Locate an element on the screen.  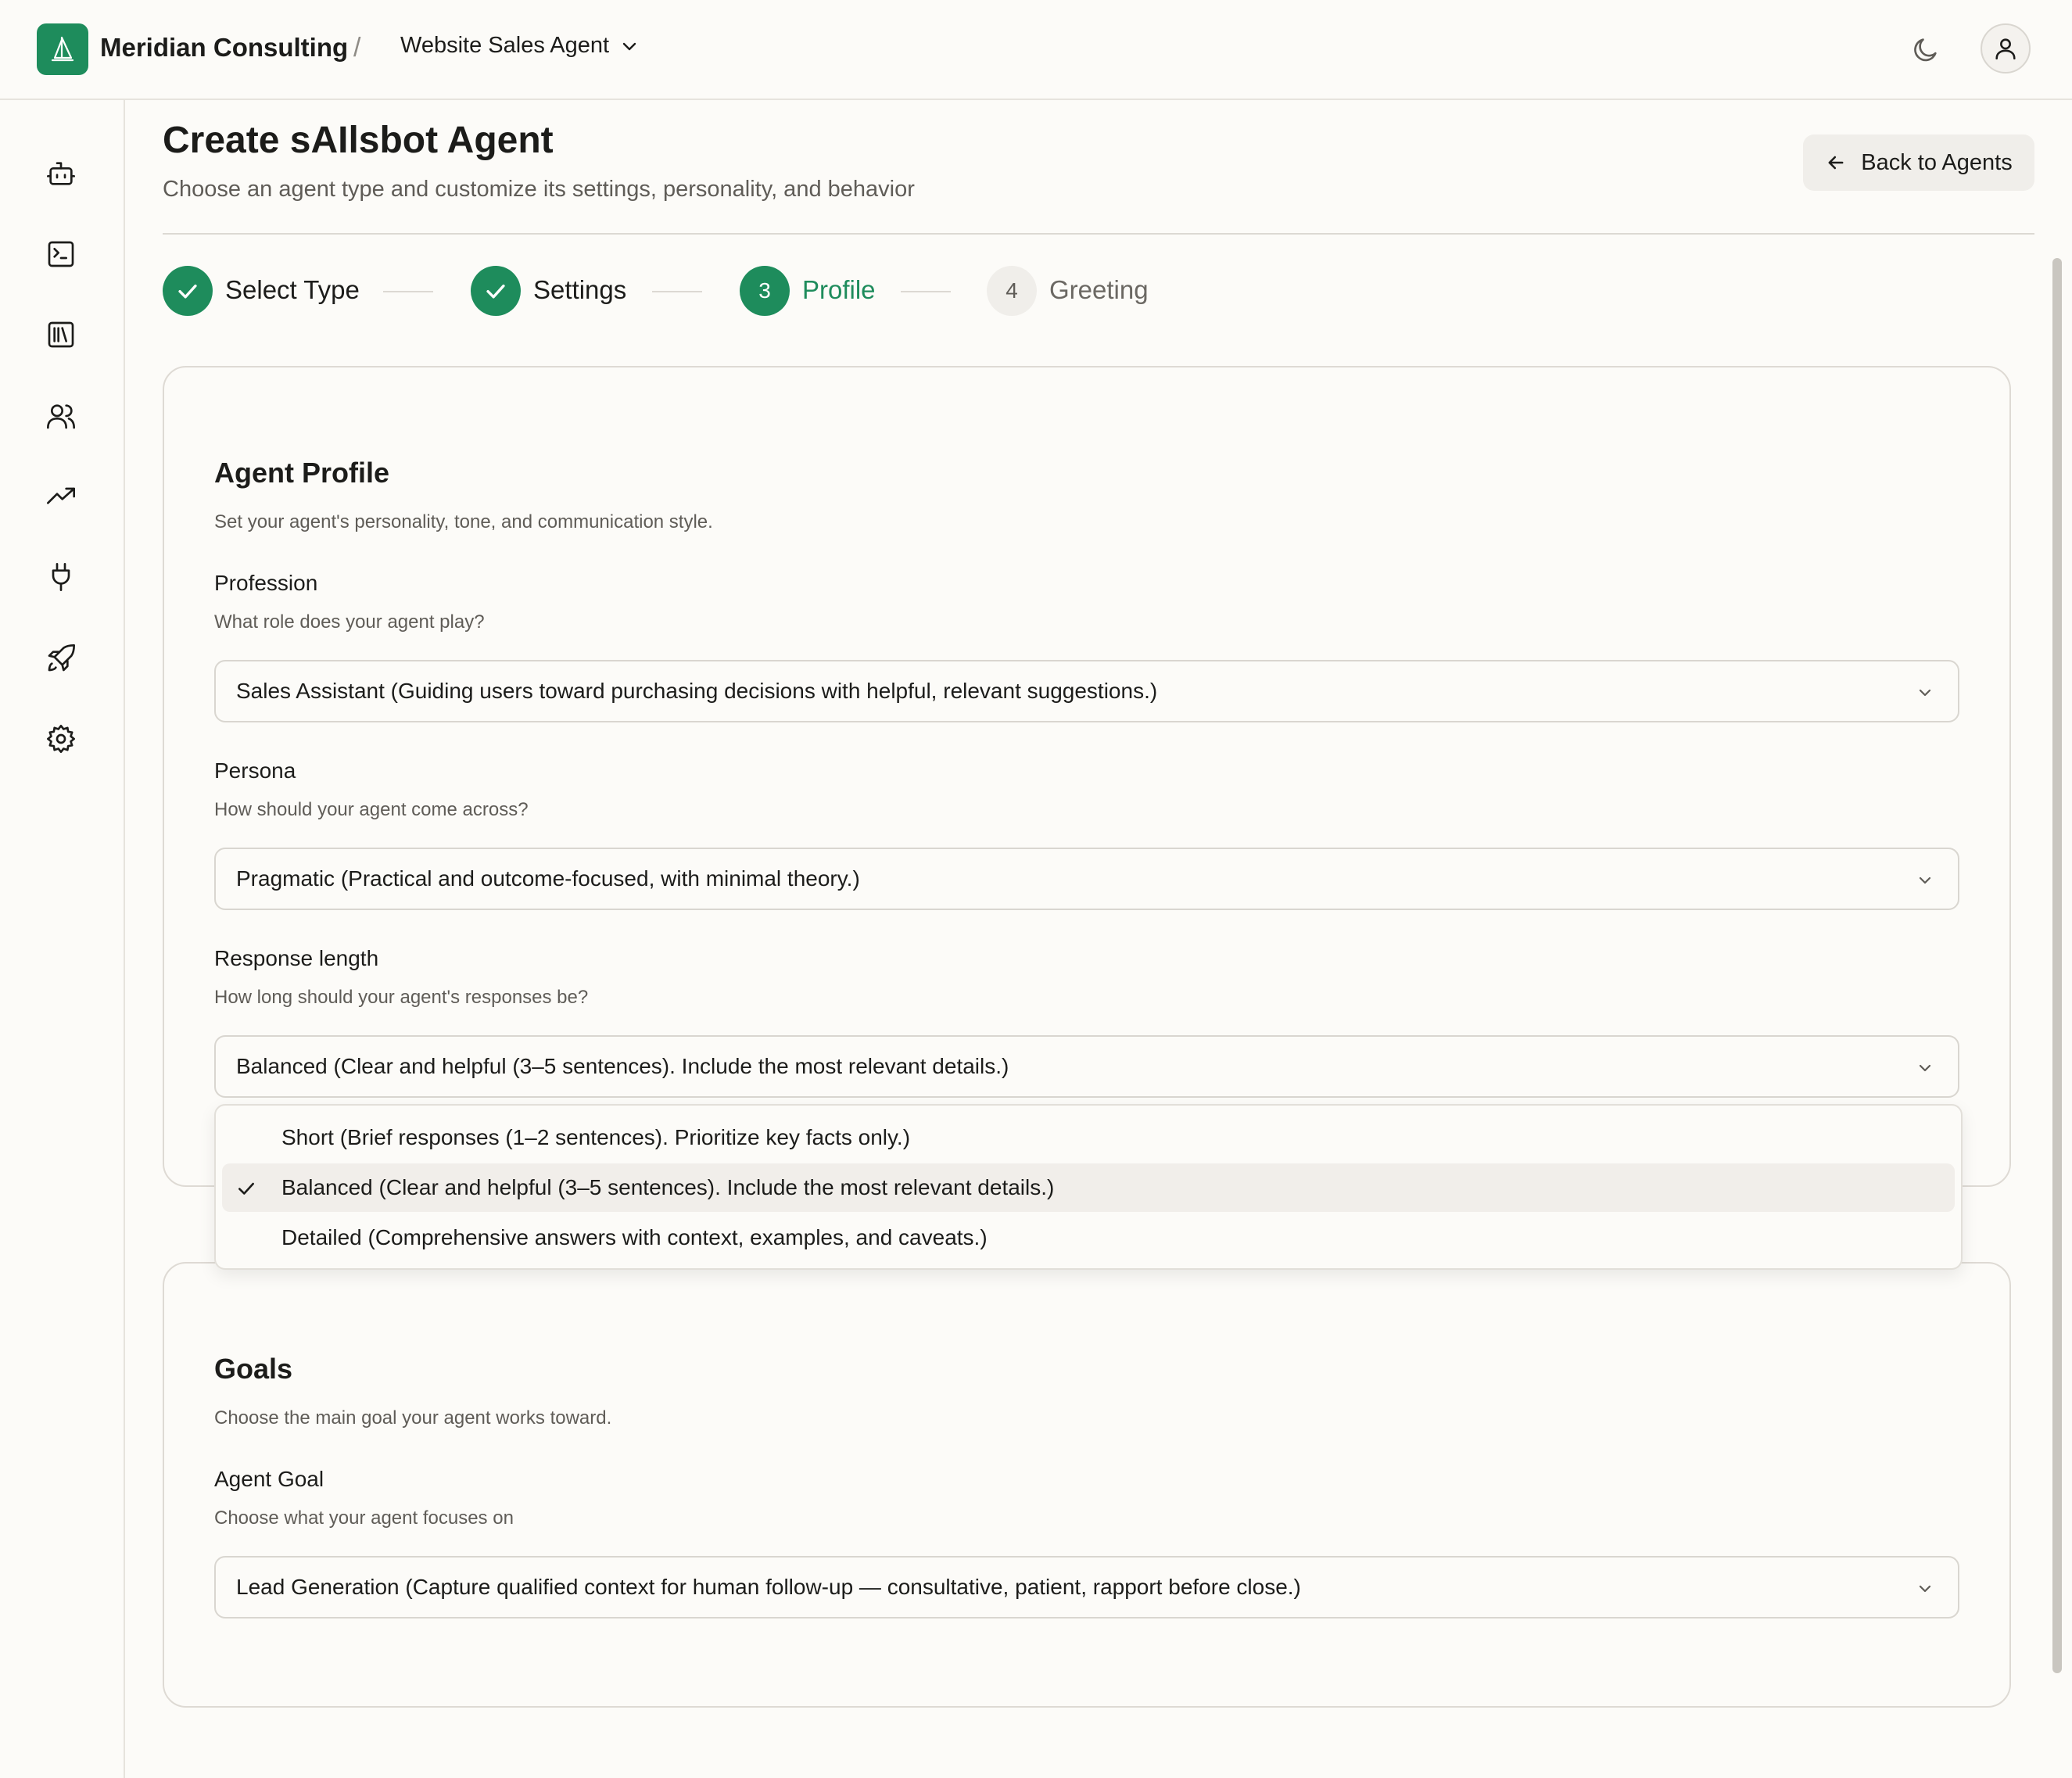
step-select-type-label: Select Type is located at coordinates (293, 290).